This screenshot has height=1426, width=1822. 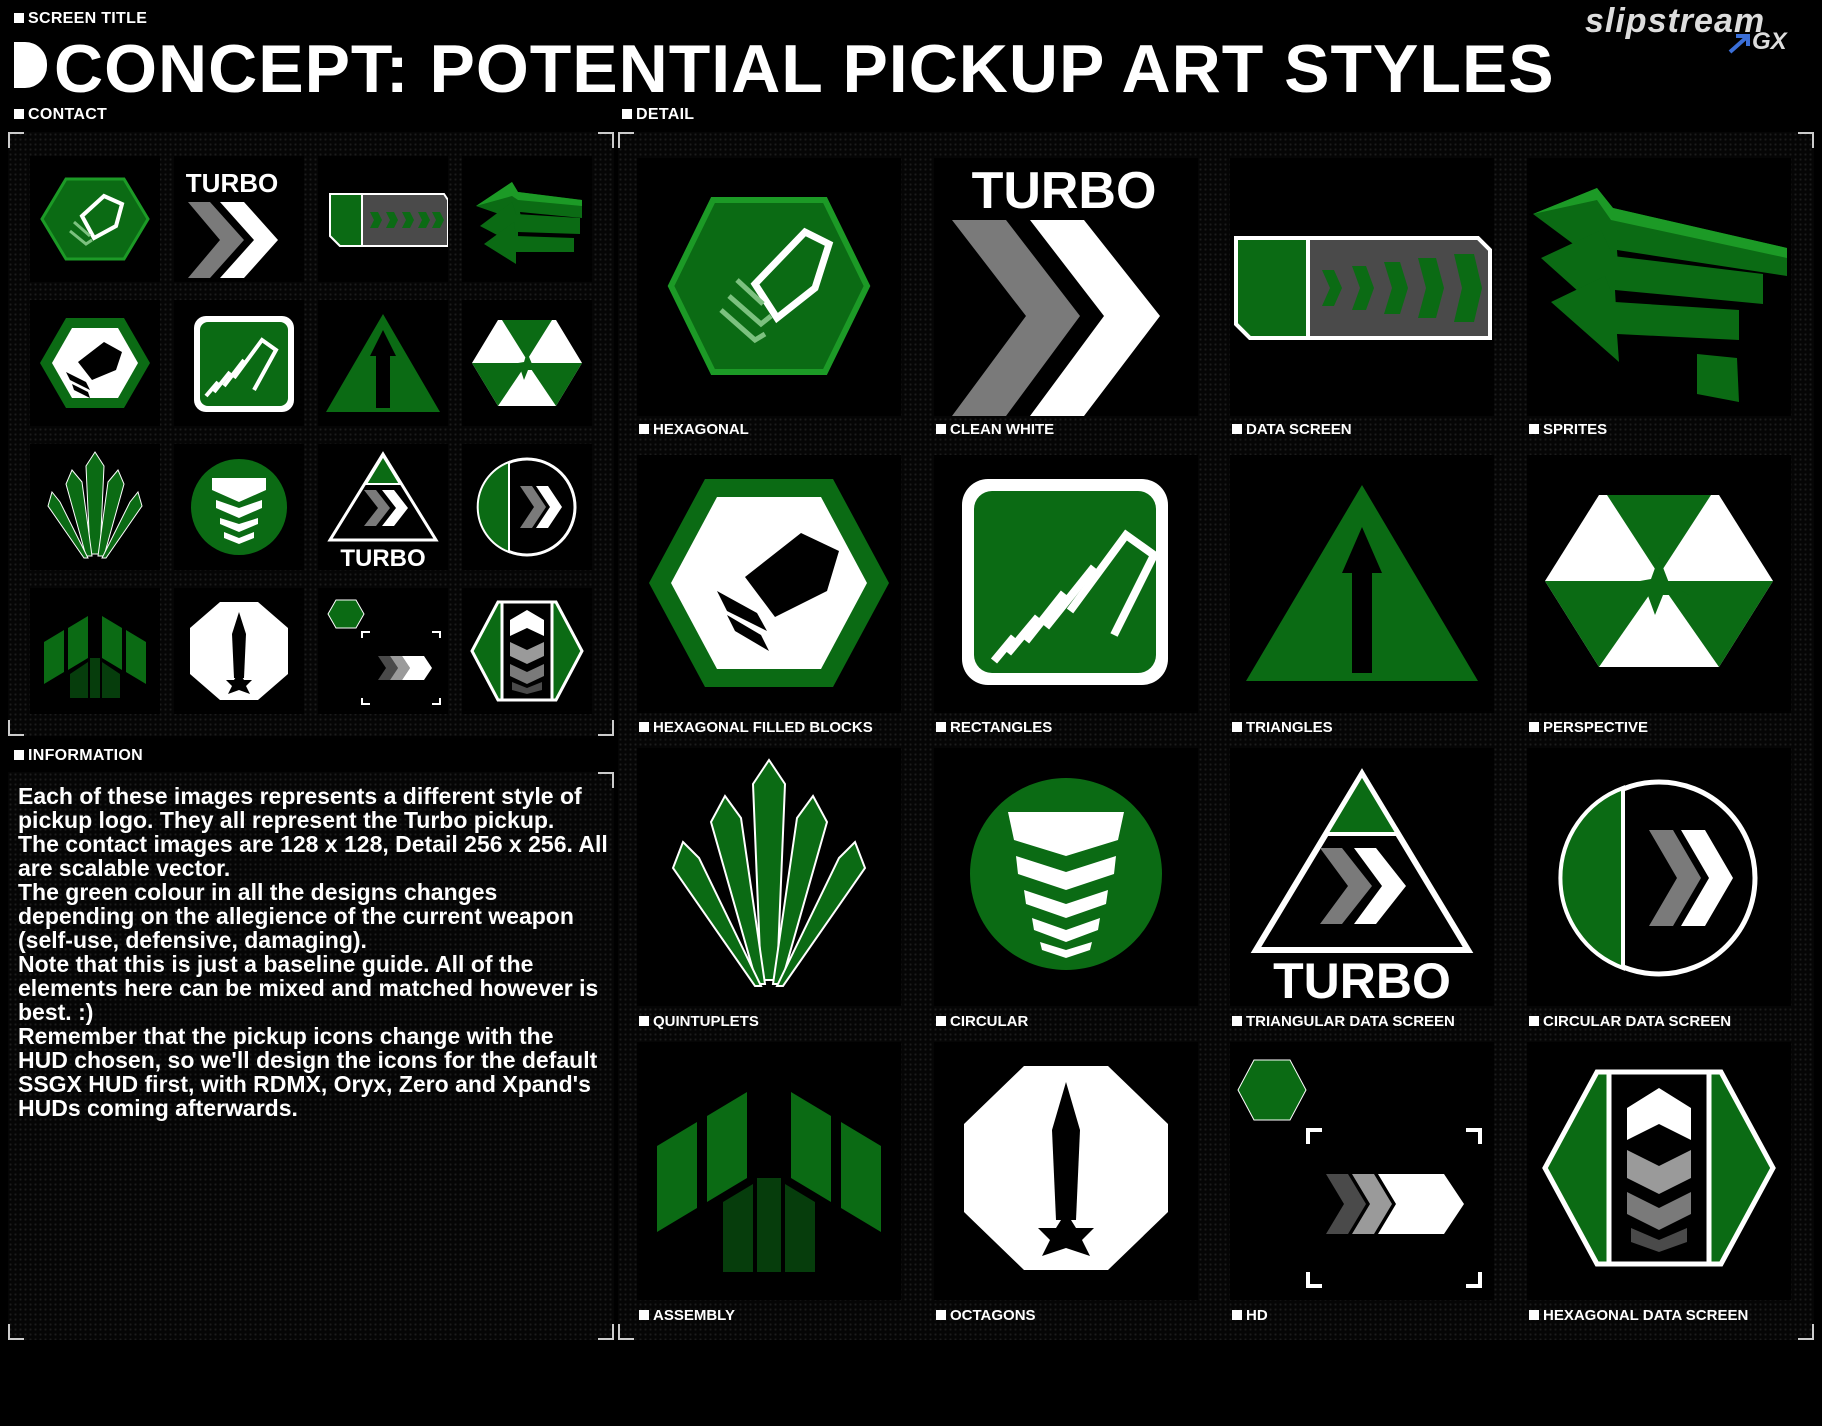 I want to click on detail-tile-triangular-data-screen: TURBO, so click(x=1362, y=877).